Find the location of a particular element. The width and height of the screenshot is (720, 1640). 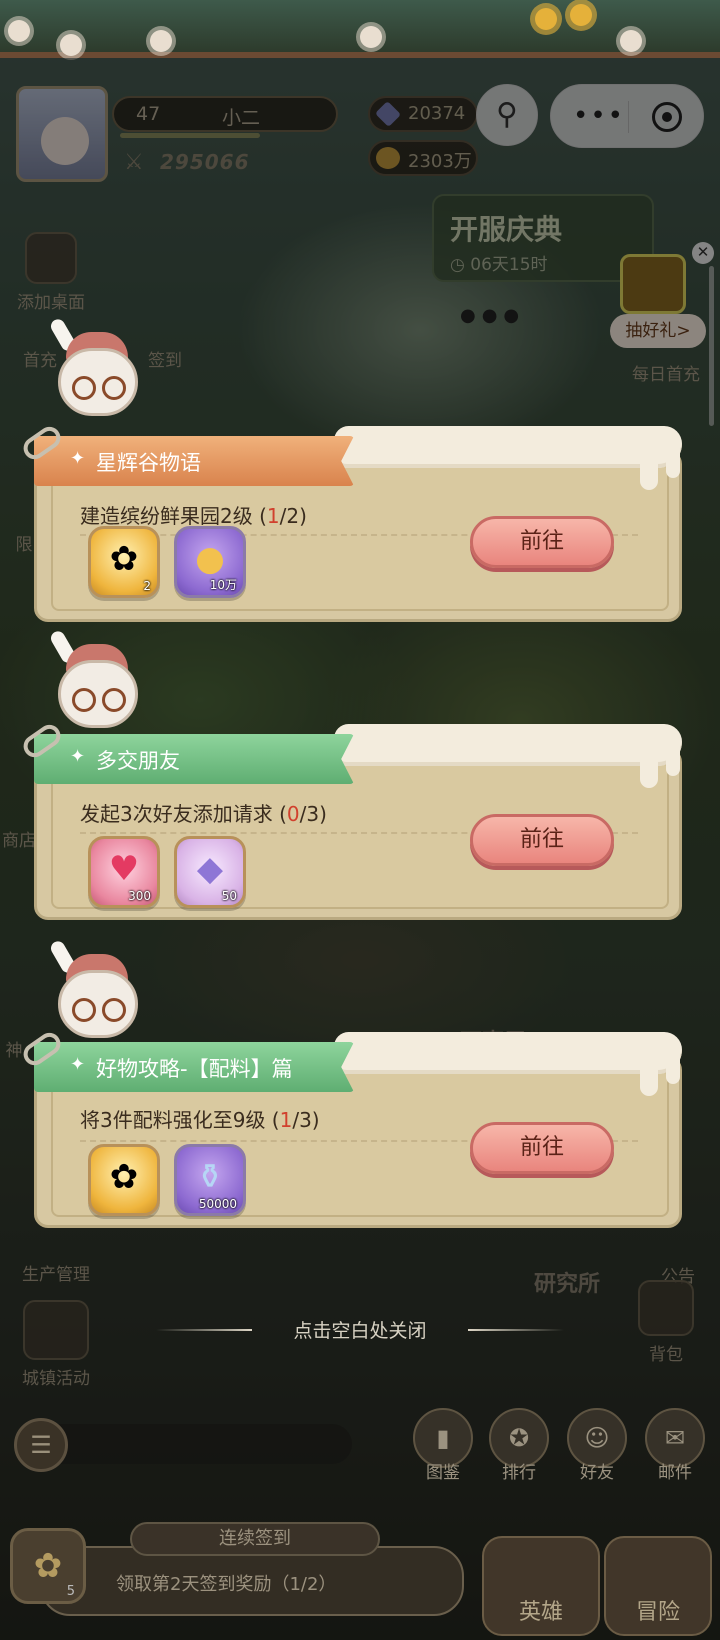

quest-title-ribbon: ✦ 好物攻略-【配料】篇 is located at coordinates (194, 1067).